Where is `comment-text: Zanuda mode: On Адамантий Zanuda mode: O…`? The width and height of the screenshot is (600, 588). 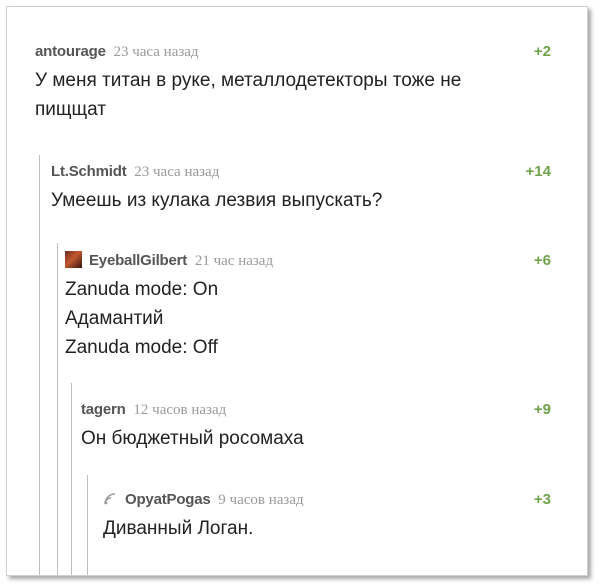
comment-text: Zanuda mode: On Адамантий Zanuda mode: O… is located at coordinates (142, 318).